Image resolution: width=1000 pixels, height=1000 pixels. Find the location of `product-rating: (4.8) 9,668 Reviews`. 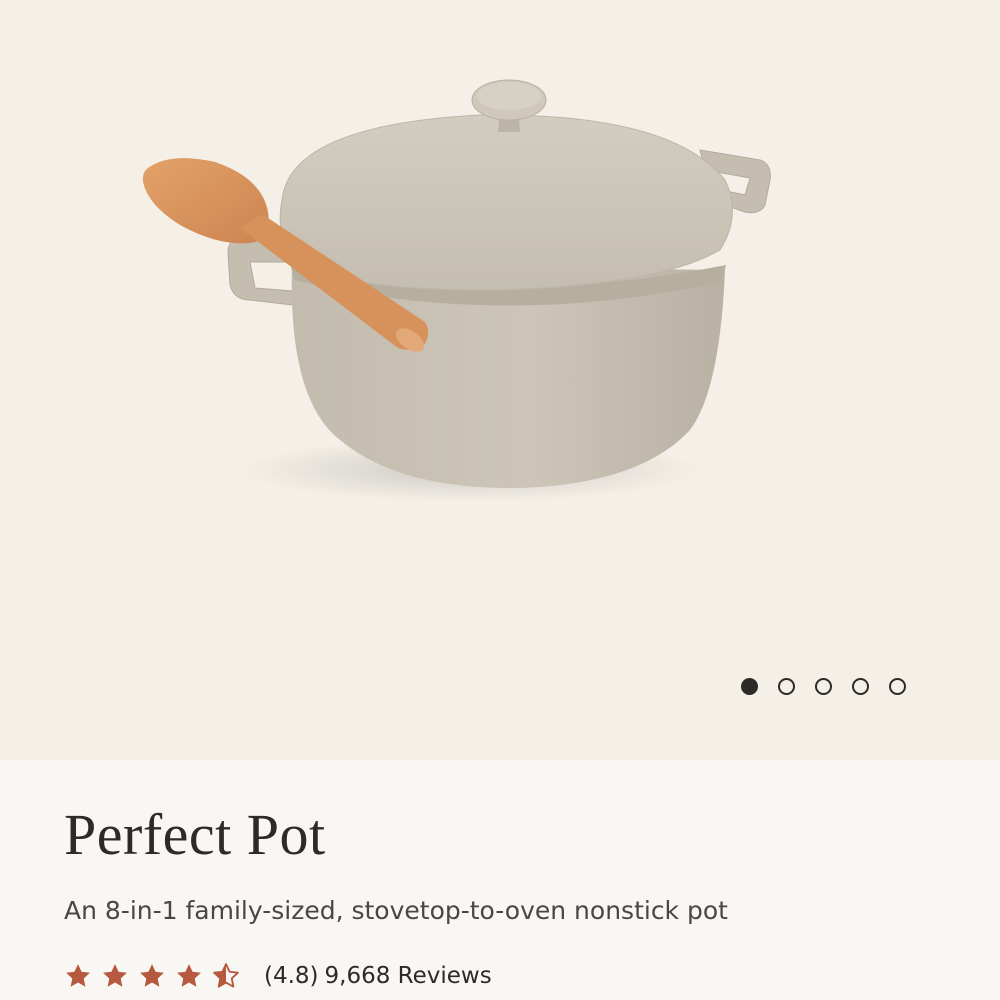

product-rating: (4.8) 9,668 Reviews is located at coordinates (281, 976).